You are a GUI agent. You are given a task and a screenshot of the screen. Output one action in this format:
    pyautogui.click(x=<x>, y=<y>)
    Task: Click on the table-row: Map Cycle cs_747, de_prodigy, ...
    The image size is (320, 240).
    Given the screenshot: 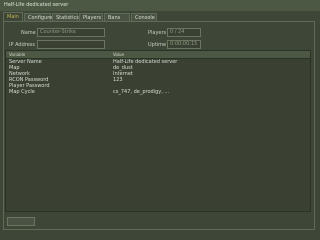 What is the action you would take?
    pyautogui.click(x=158, y=92)
    